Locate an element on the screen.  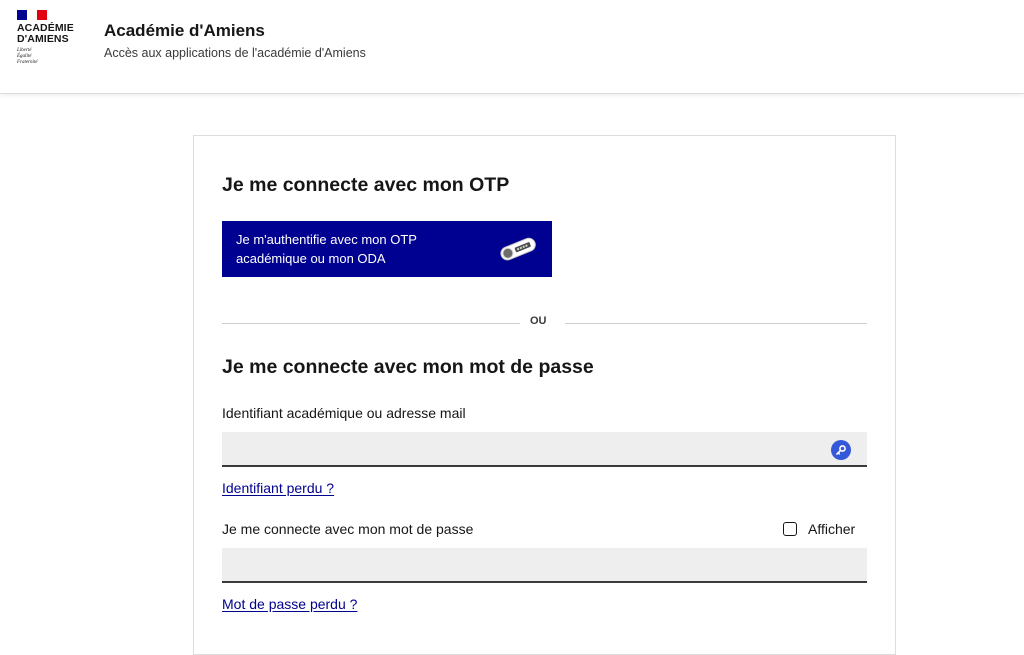
show-password-toggle: Afficher is located at coordinates (819, 529).